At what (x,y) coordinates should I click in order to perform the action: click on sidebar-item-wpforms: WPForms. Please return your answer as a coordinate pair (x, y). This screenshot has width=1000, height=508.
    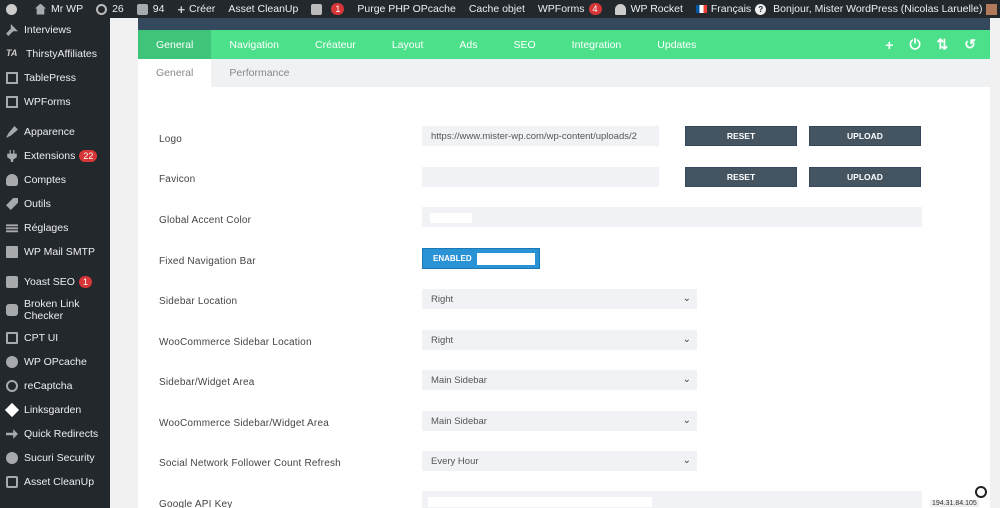
    Looking at the image, I should click on (55, 102).